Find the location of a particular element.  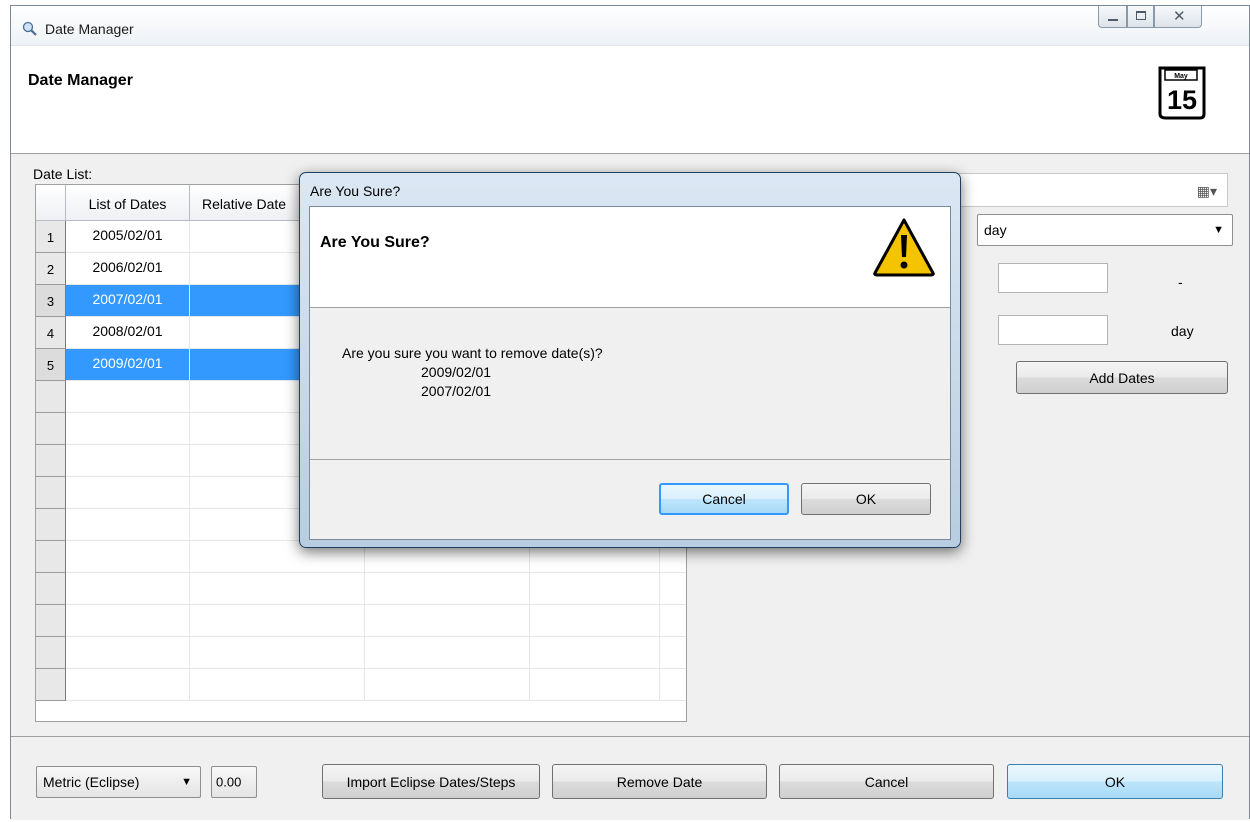

date-cell: 2007/02/01 is located at coordinates (128, 301).